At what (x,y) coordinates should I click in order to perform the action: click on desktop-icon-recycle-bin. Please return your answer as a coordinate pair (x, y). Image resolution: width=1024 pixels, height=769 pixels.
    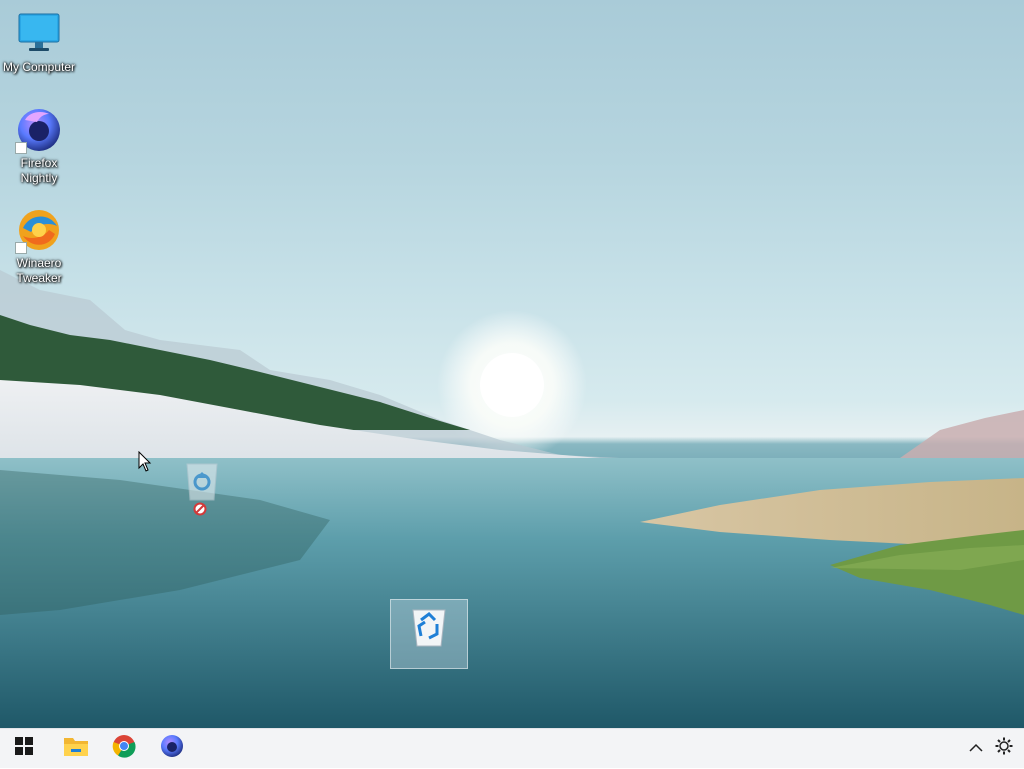
    Looking at the image, I should click on (429, 634).